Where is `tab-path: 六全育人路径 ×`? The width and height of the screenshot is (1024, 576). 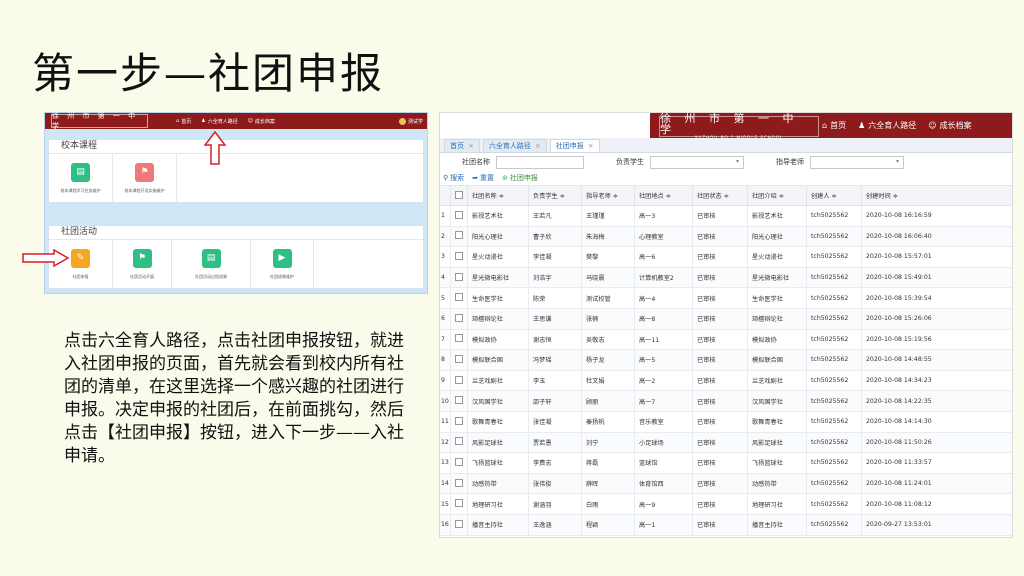
tab-path: 六全育人路径 × is located at coordinates (514, 145).